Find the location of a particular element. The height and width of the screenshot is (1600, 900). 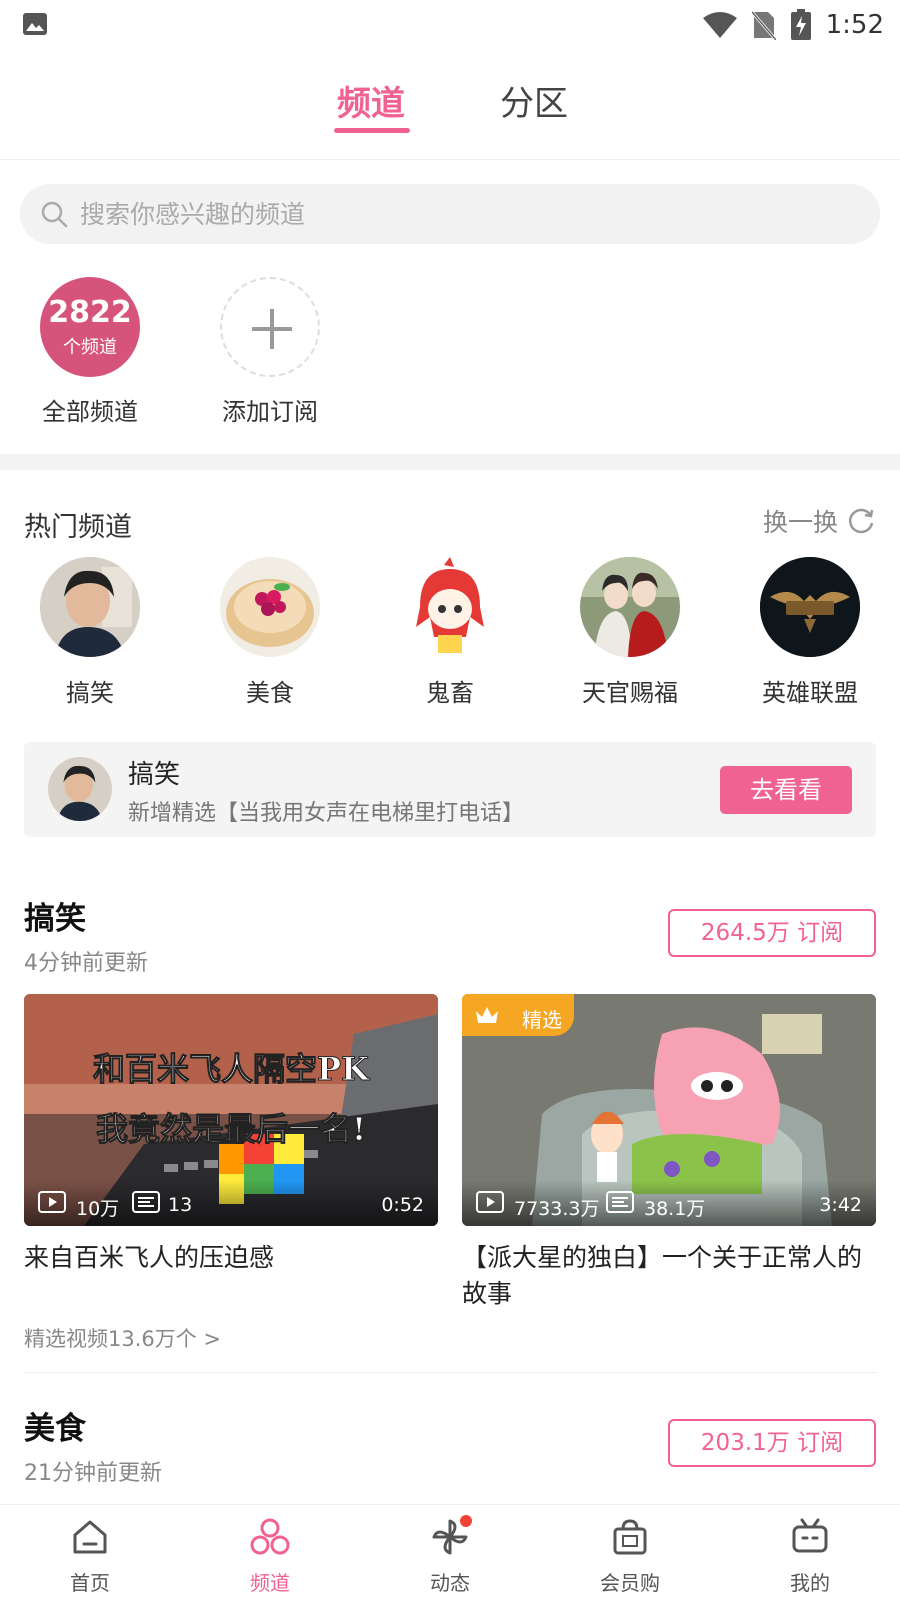

section-updated-time: 21分钟前更新 is located at coordinates (93, 1473).